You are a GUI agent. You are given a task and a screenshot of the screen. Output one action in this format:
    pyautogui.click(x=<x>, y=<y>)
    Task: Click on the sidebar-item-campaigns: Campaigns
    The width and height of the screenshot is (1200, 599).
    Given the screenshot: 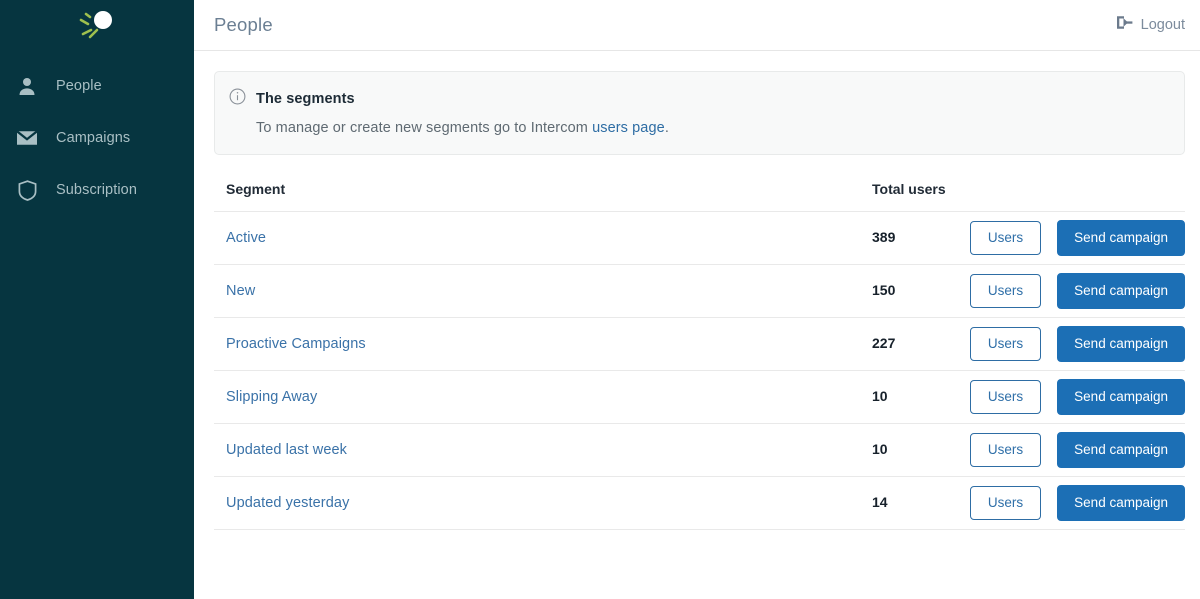 What is the action you would take?
    pyautogui.click(x=97, y=138)
    